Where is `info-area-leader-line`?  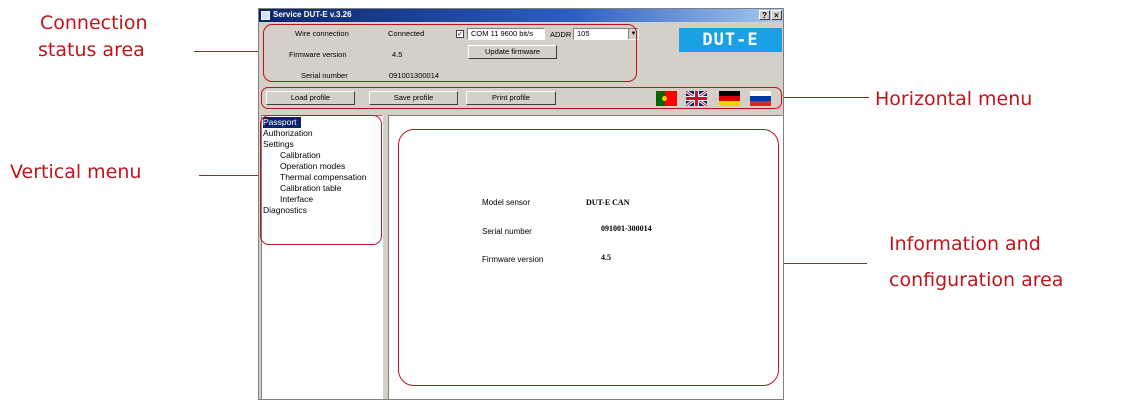 info-area-leader-line is located at coordinates (822, 263).